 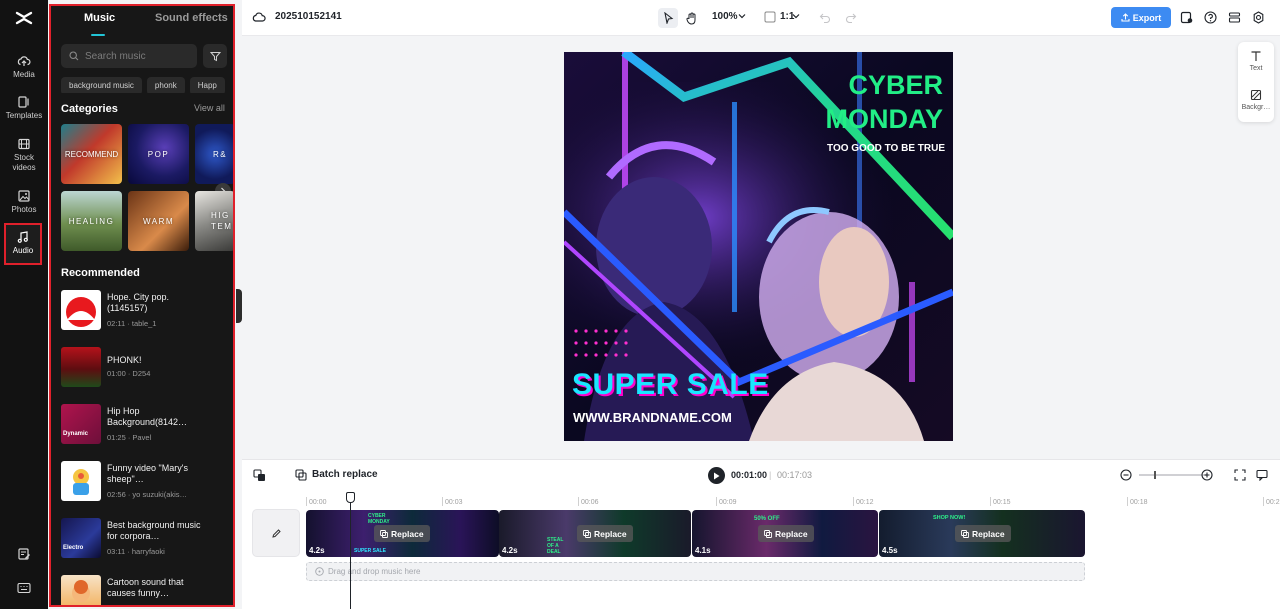 What do you see at coordinates (138, 302) in the screenshot?
I see `track-title: Hope. City pop. (1145157)` at bounding box center [138, 302].